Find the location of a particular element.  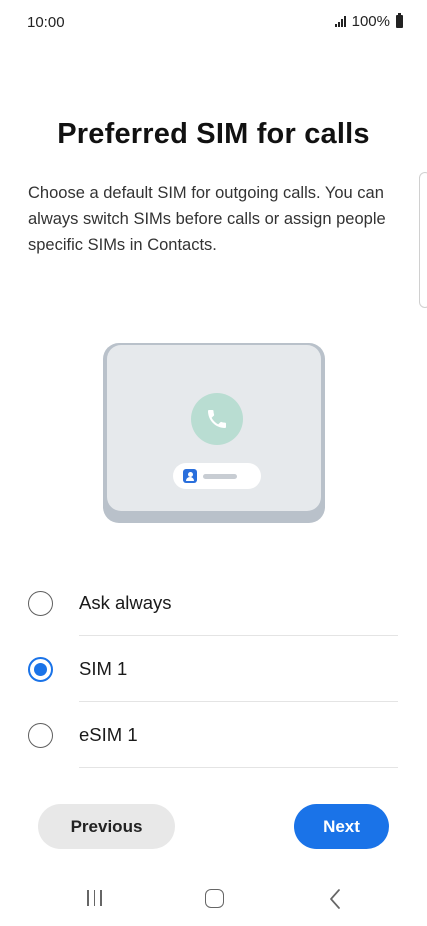

divider is located at coordinates (238, 767).